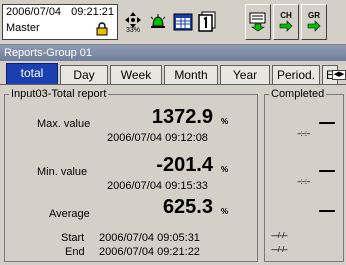 The height and width of the screenshot is (265, 346). Describe the element at coordinates (184, 165) in the screenshot. I see `min-value: -201.4` at that location.